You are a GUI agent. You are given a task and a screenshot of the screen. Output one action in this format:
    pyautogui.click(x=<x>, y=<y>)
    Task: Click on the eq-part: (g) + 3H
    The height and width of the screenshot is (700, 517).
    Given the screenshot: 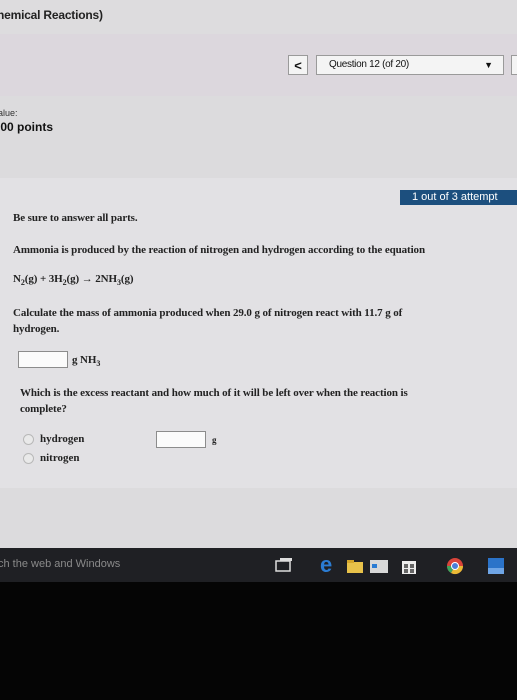 What is the action you would take?
    pyautogui.click(x=43, y=279)
    